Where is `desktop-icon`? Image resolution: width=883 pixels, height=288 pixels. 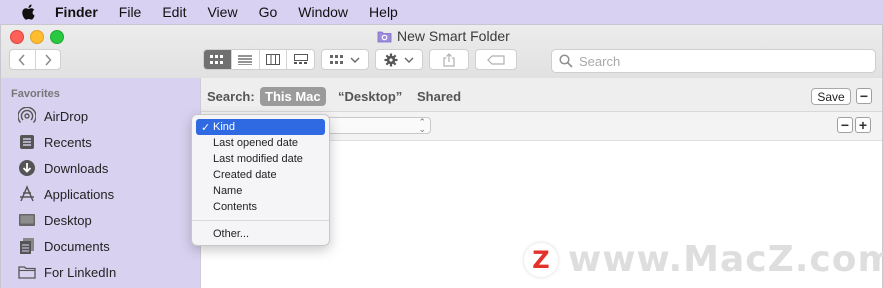 desktop-icon is located at coordinates (27, 220).